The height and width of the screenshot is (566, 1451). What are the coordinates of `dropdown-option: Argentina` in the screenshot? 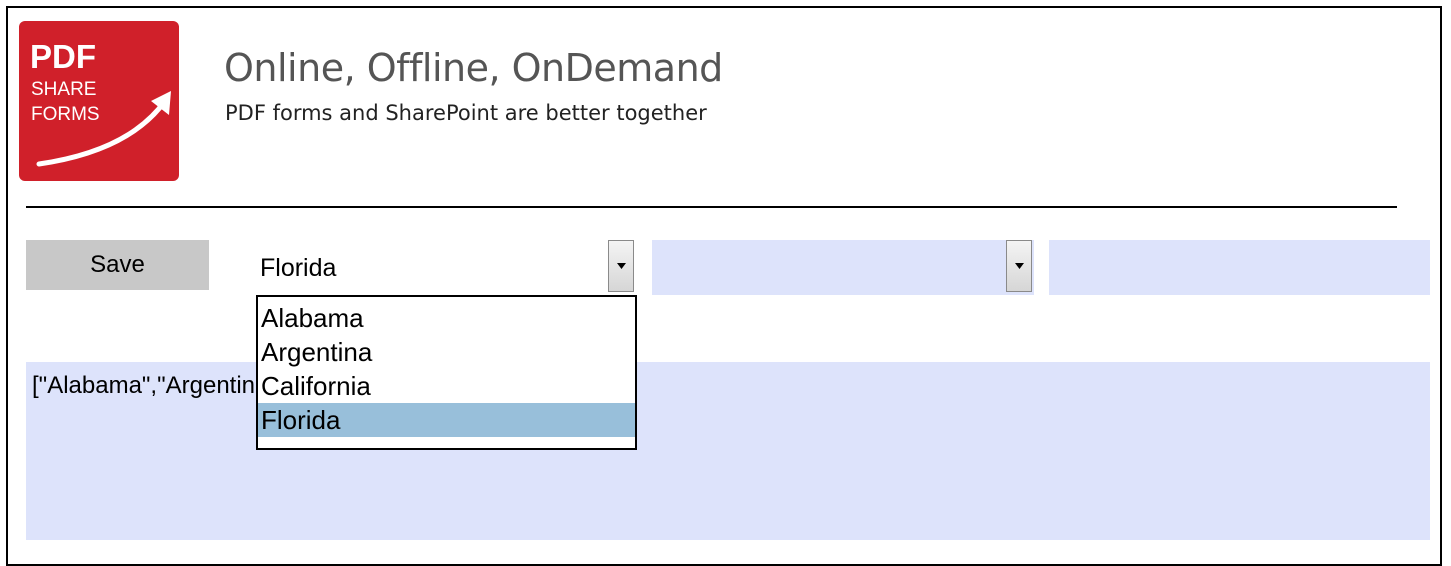 It's located at (446, 352).